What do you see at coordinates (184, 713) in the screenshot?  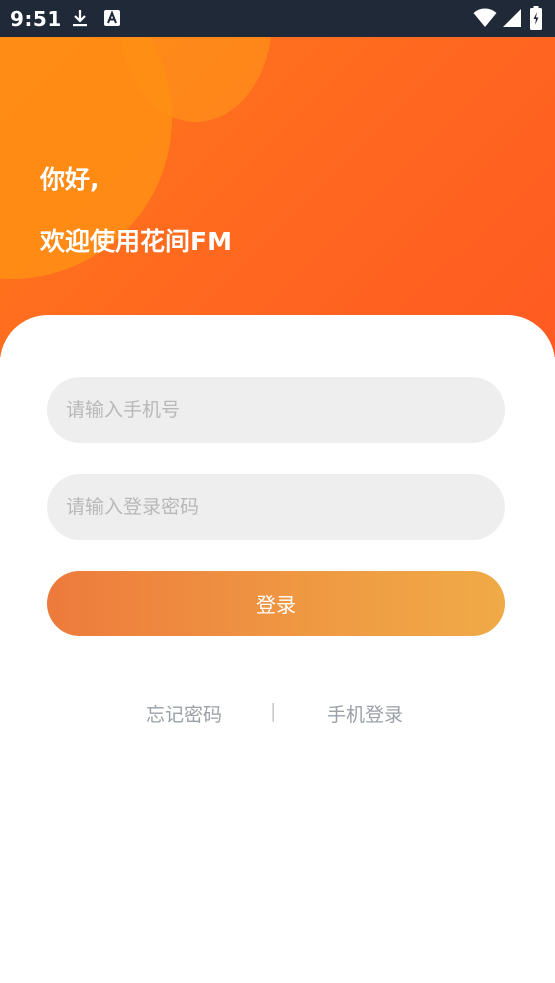 I see `forgot-password-link: 忘记密码` at bounding box center [184, 713].